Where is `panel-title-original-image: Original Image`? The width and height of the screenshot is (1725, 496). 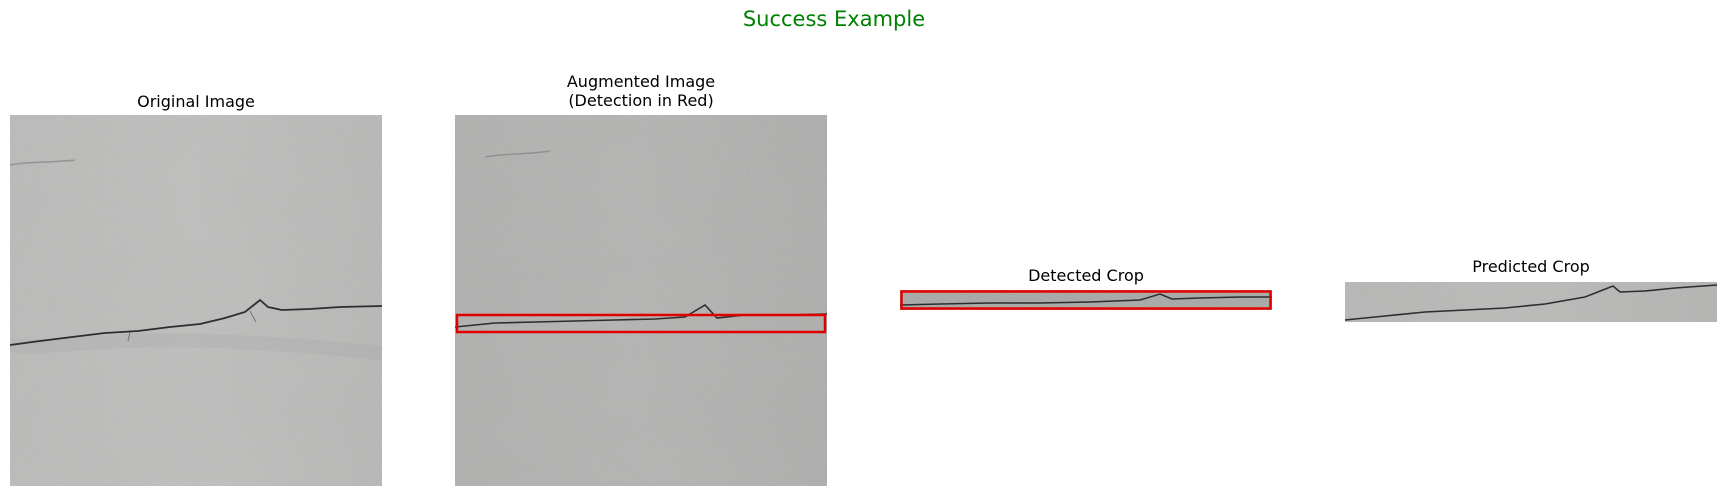 panel-title-original-image: Original Image is located at coordinates (196, 101).